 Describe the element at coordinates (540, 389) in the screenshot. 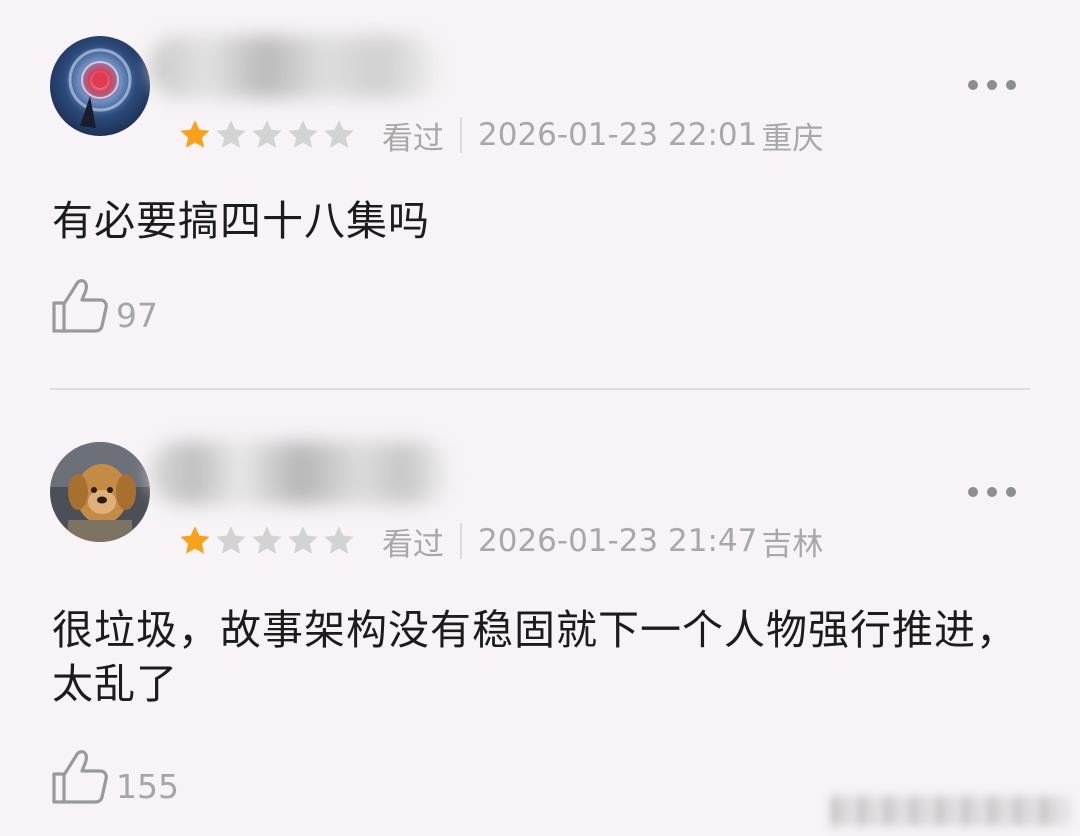

I see `review-divider` at that location.